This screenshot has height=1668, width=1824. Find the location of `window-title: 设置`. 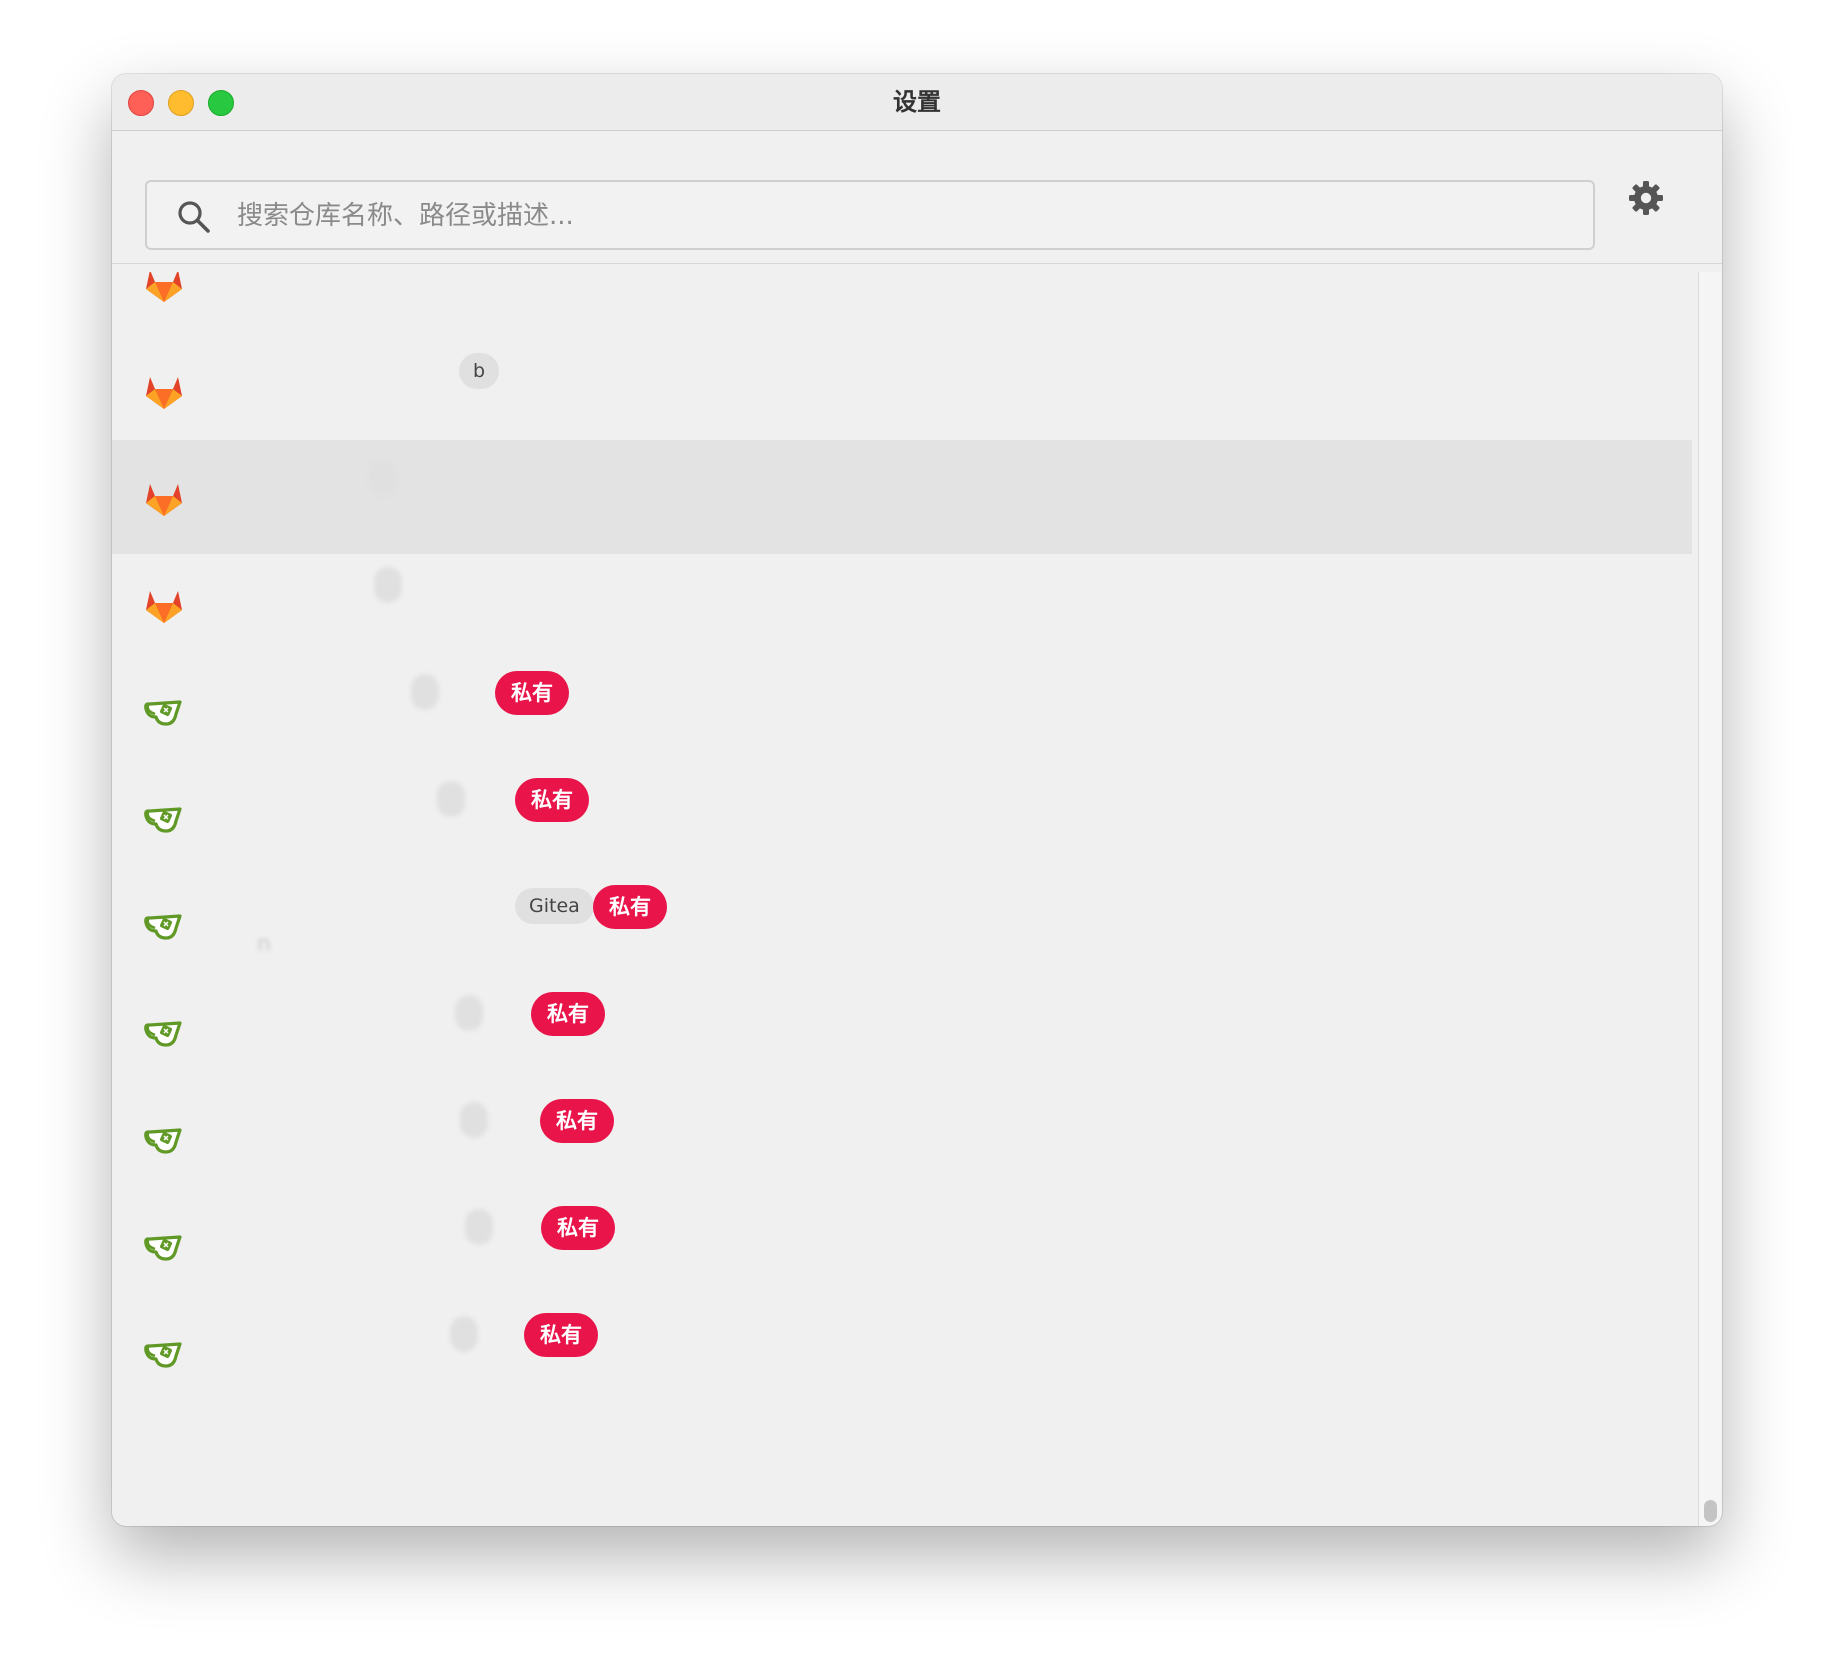

window-title: 设置 is located at coordinates (917, 102).